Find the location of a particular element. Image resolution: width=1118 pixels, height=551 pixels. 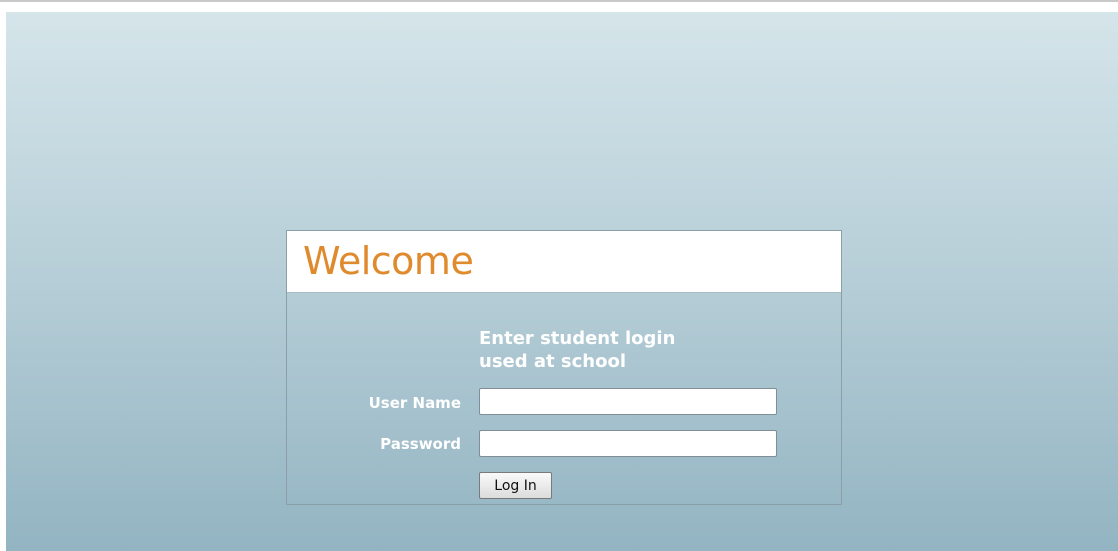

top-divider is located at coordinates (559, 1).